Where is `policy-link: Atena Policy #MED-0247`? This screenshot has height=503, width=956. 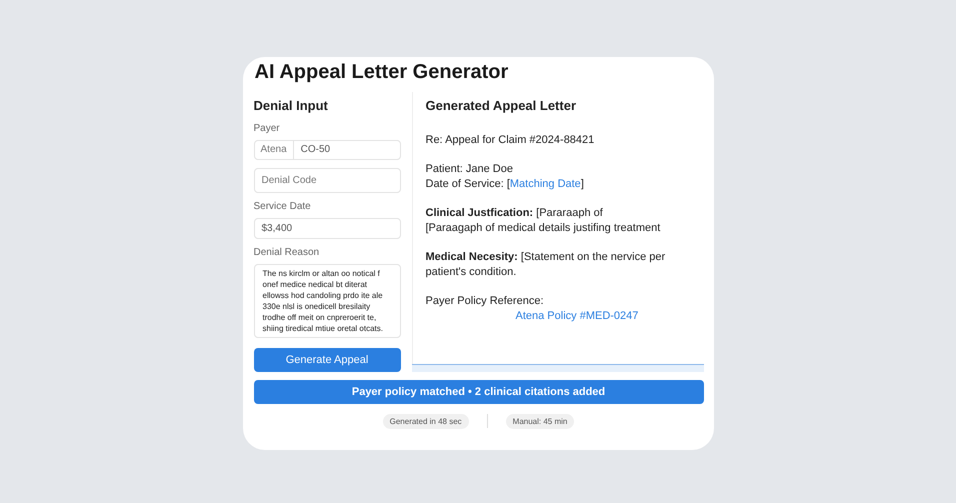
policy-link: Atena Policy #MED-0247 is located at coordinates (610, 316).